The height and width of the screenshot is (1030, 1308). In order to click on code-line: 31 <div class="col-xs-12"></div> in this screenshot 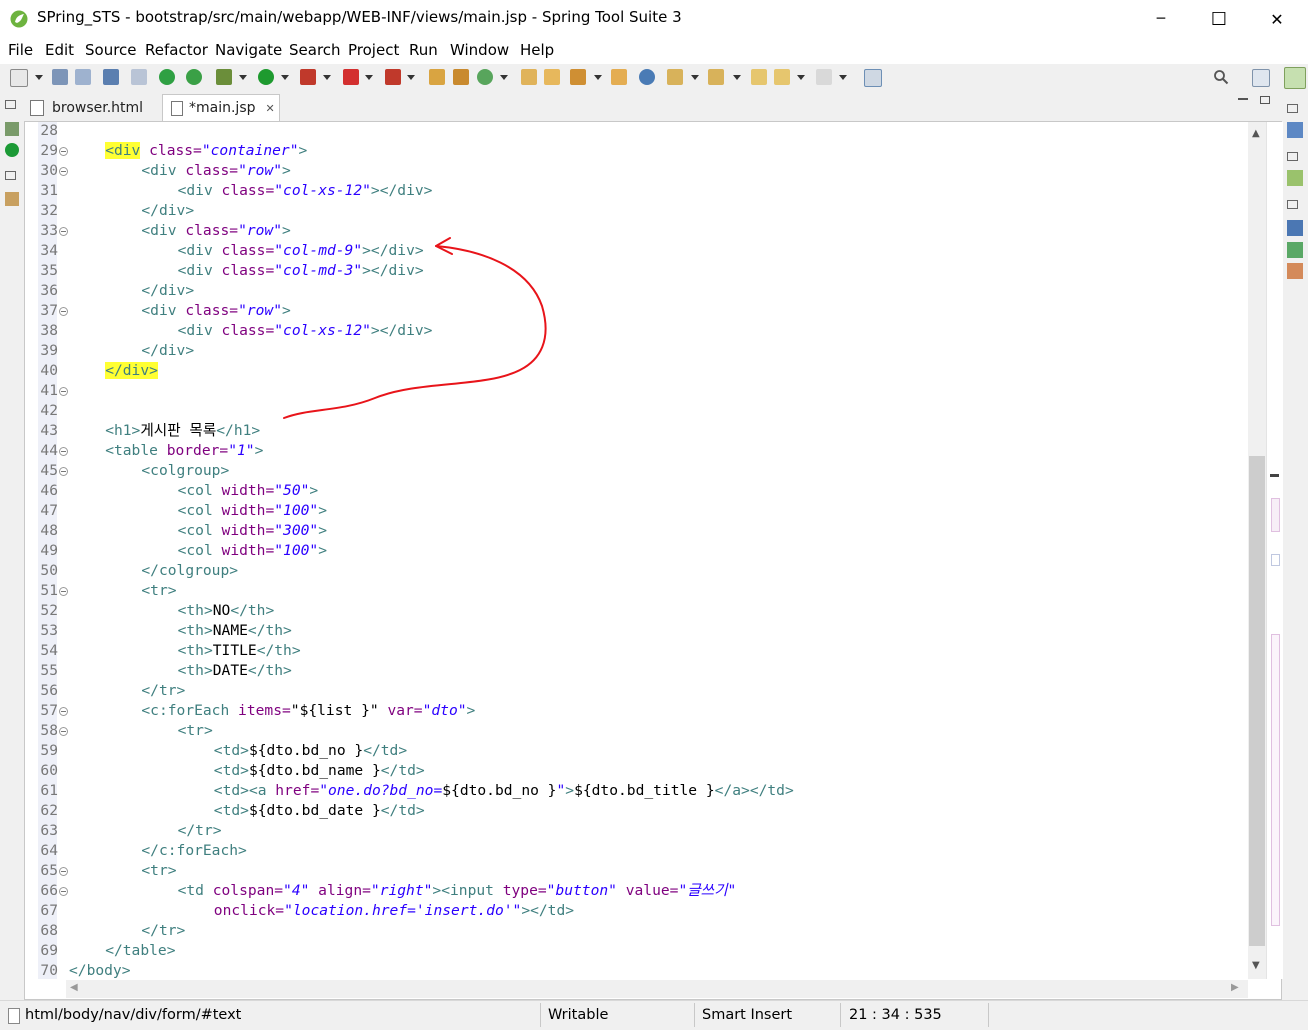, I will do `click(638, 191)`.